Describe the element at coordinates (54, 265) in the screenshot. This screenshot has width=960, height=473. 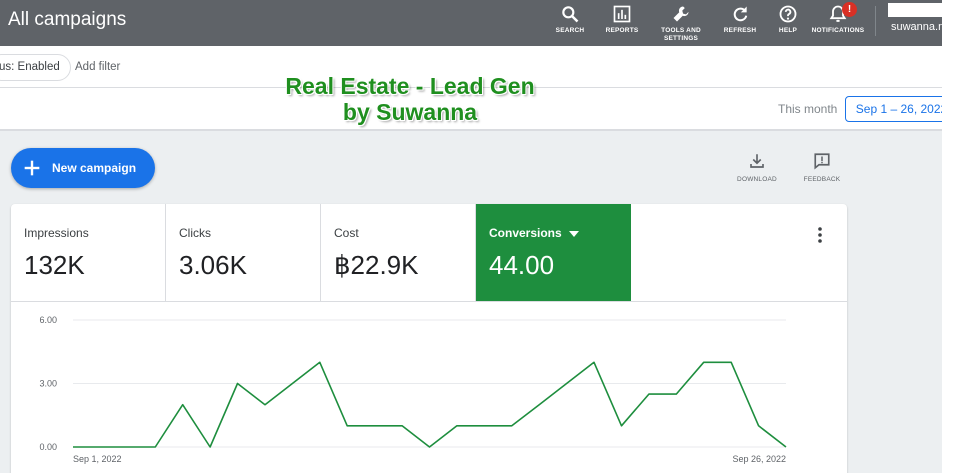
I see `metric-value: 132K` at that location.